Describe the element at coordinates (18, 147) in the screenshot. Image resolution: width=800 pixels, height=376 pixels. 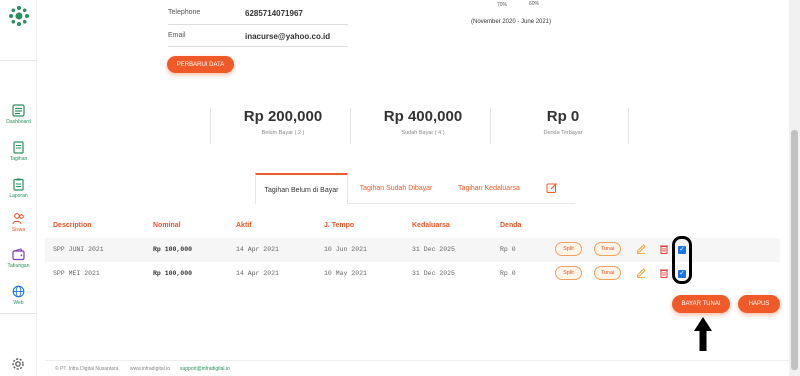
I see `bill-icon` at that location.